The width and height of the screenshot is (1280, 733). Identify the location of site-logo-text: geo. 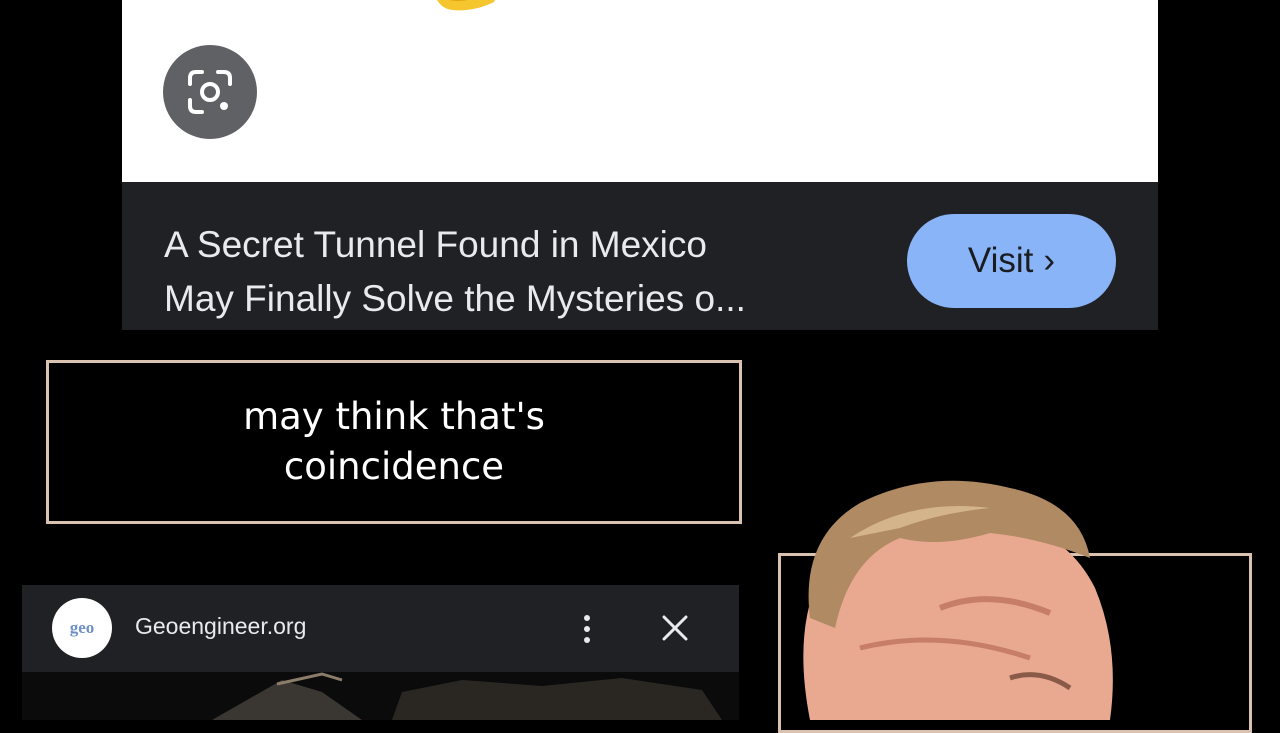
(82, 627).